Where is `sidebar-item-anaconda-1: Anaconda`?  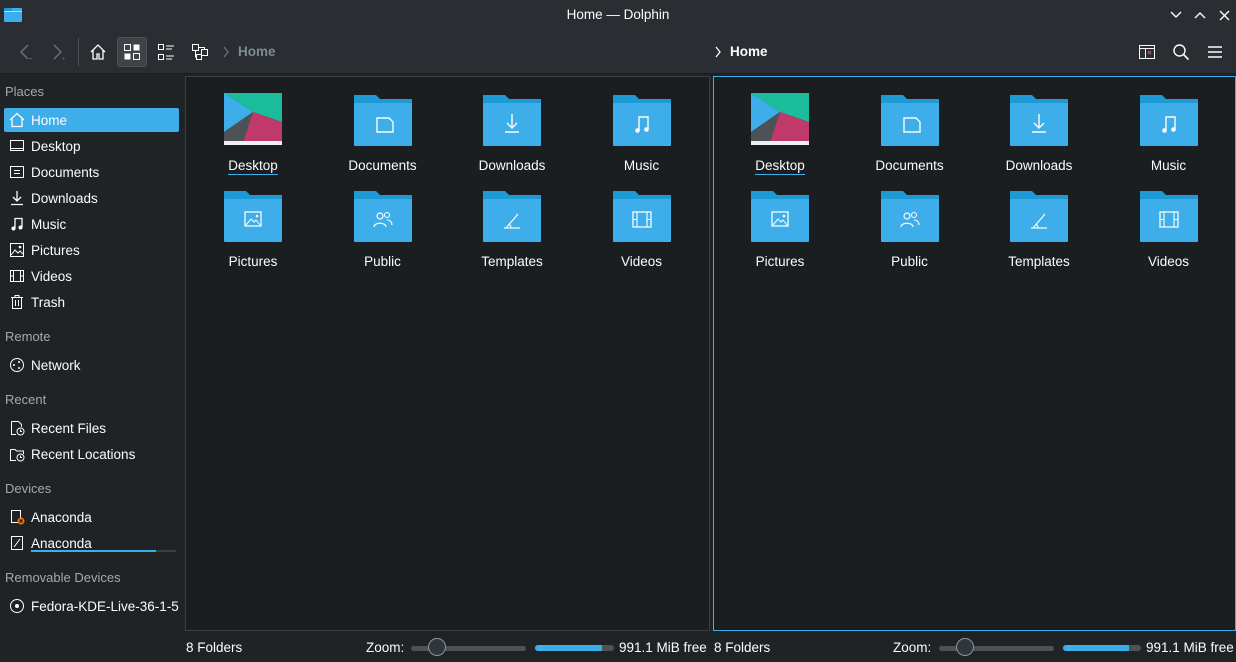
sidebar-item-anaconda-1: Anaconda is located at coordinates (91, 517).